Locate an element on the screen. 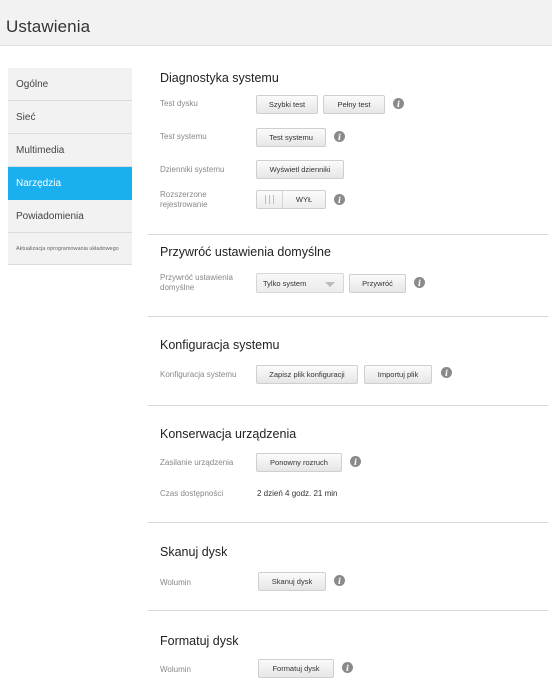  scan-volume-label: Wolumin is located at coordinates (175, 582).